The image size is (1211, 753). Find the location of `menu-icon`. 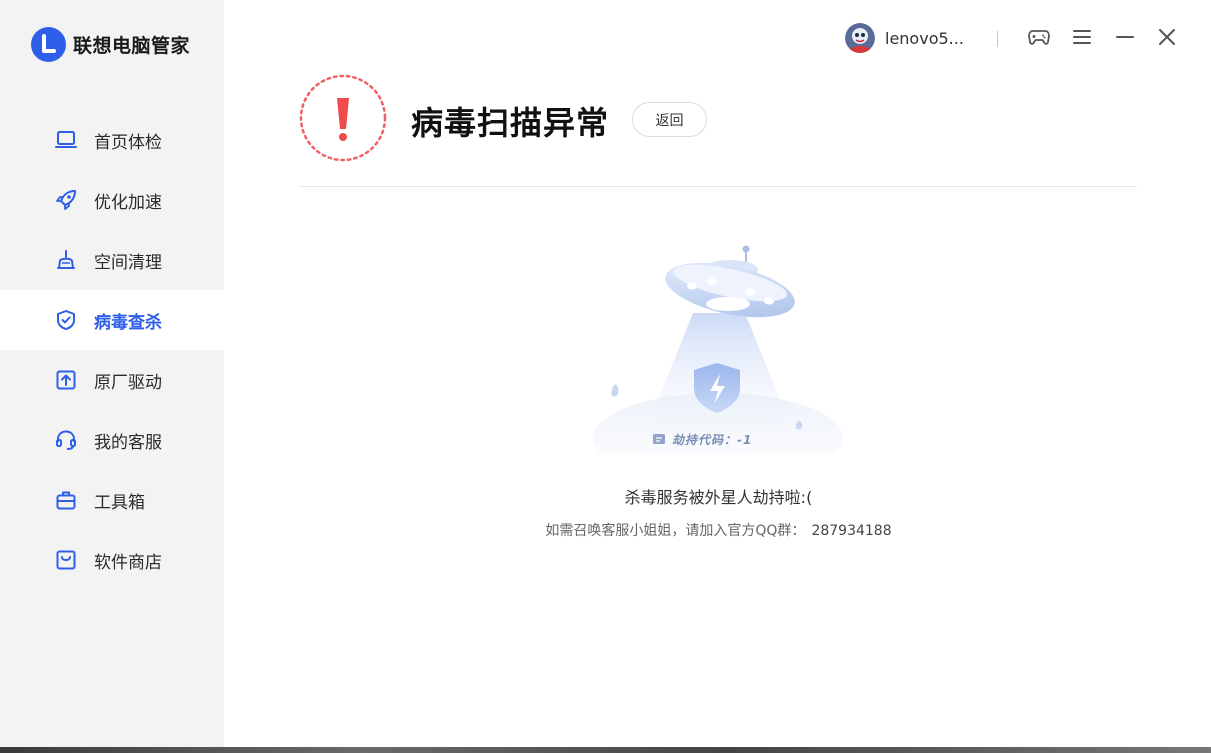

menu-icon is located at coordinates (1082, 39).